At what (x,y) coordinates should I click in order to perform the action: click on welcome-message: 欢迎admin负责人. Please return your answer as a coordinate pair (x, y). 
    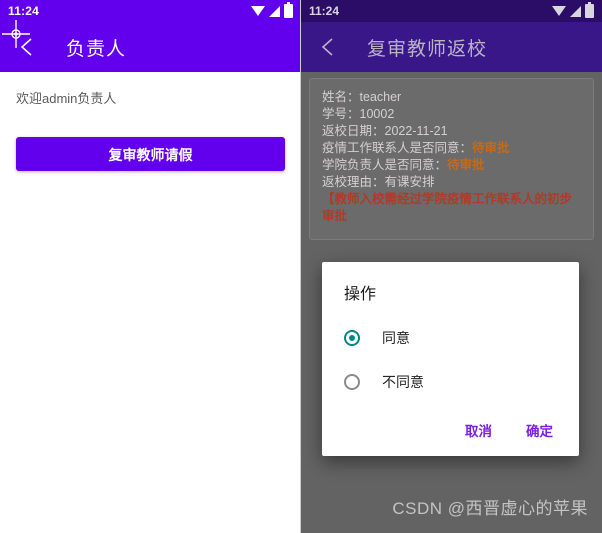
    Looking at the image, I should click on (66, 98).